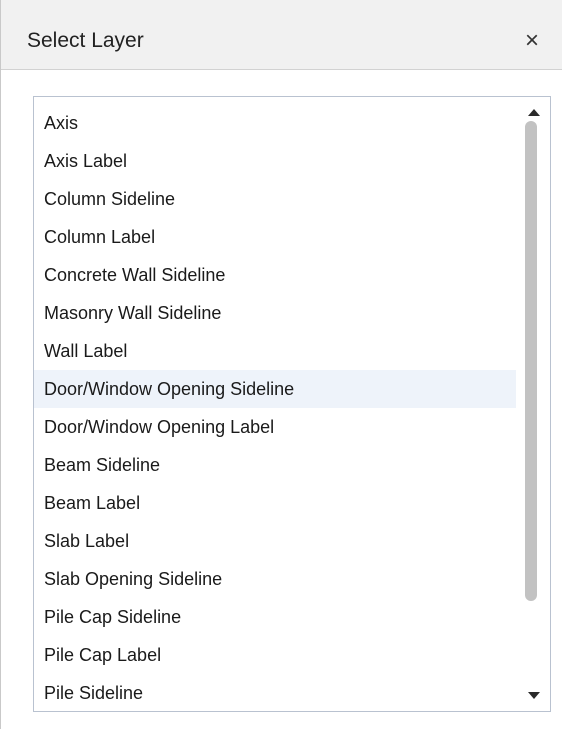 This screenshot has height=729, width=562. What do you see at coordinates (275, 199) in the screenshot?
I see `layer-list-item: Column Sideline` at bounding box center [275, 199].